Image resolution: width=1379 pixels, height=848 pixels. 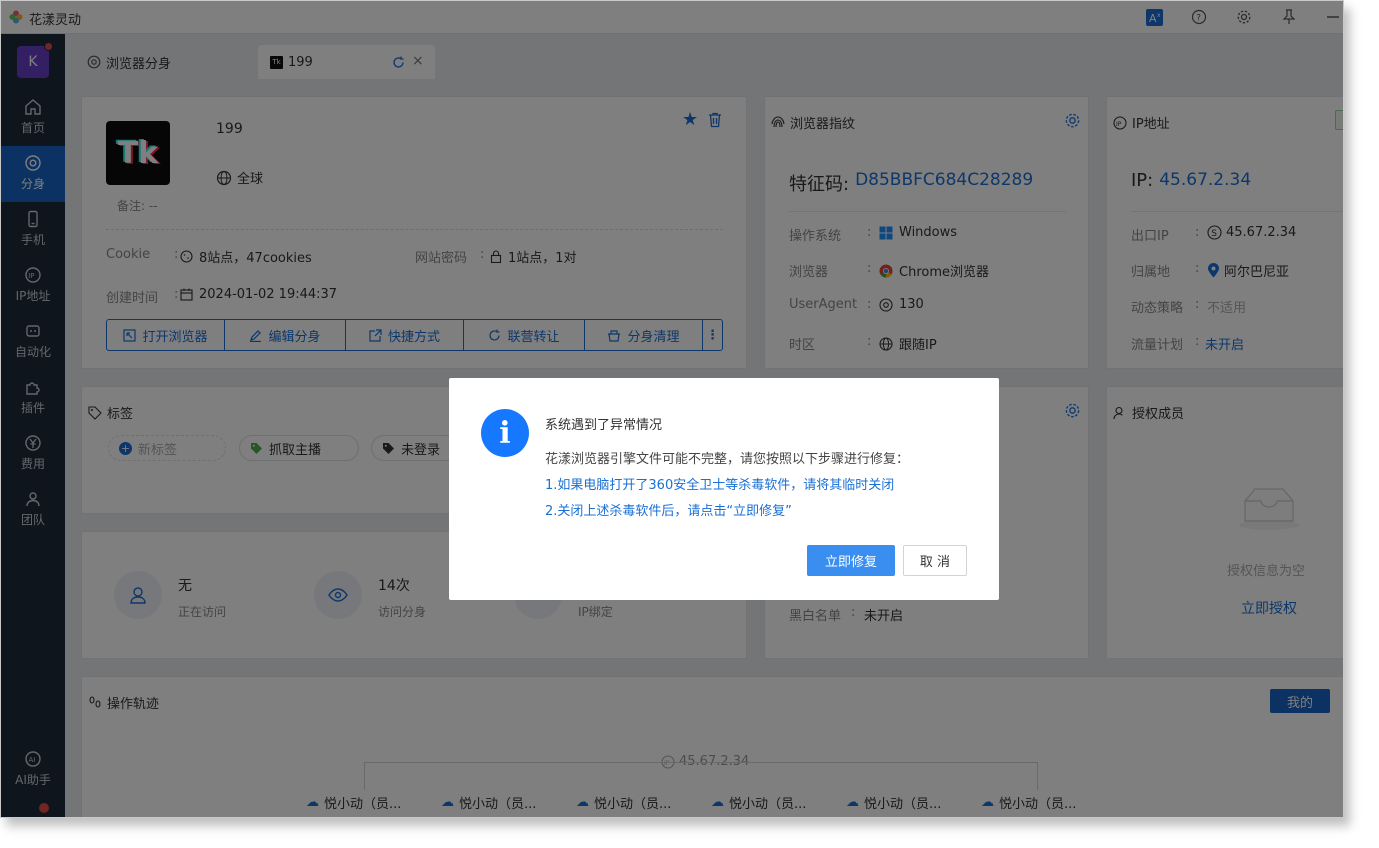 I want to click on button-label: 立即修复, so click(x=850, y=562).